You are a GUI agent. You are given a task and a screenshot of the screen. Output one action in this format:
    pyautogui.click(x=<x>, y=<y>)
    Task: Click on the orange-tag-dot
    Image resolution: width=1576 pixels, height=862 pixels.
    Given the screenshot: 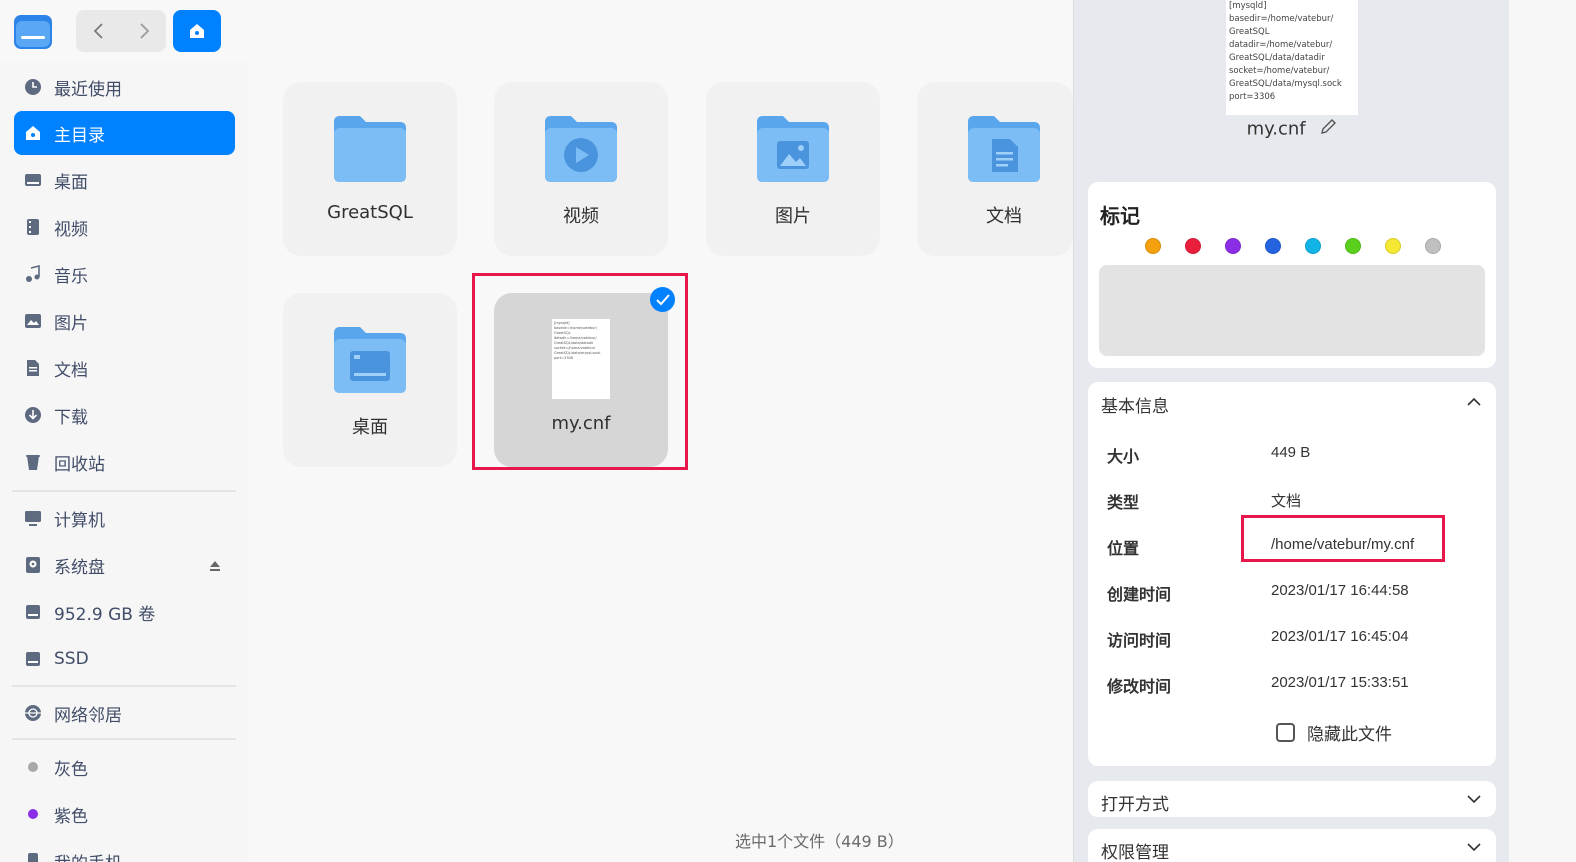 What is the action you would take?
    pyautogui.click(x=1153, y=246)
    